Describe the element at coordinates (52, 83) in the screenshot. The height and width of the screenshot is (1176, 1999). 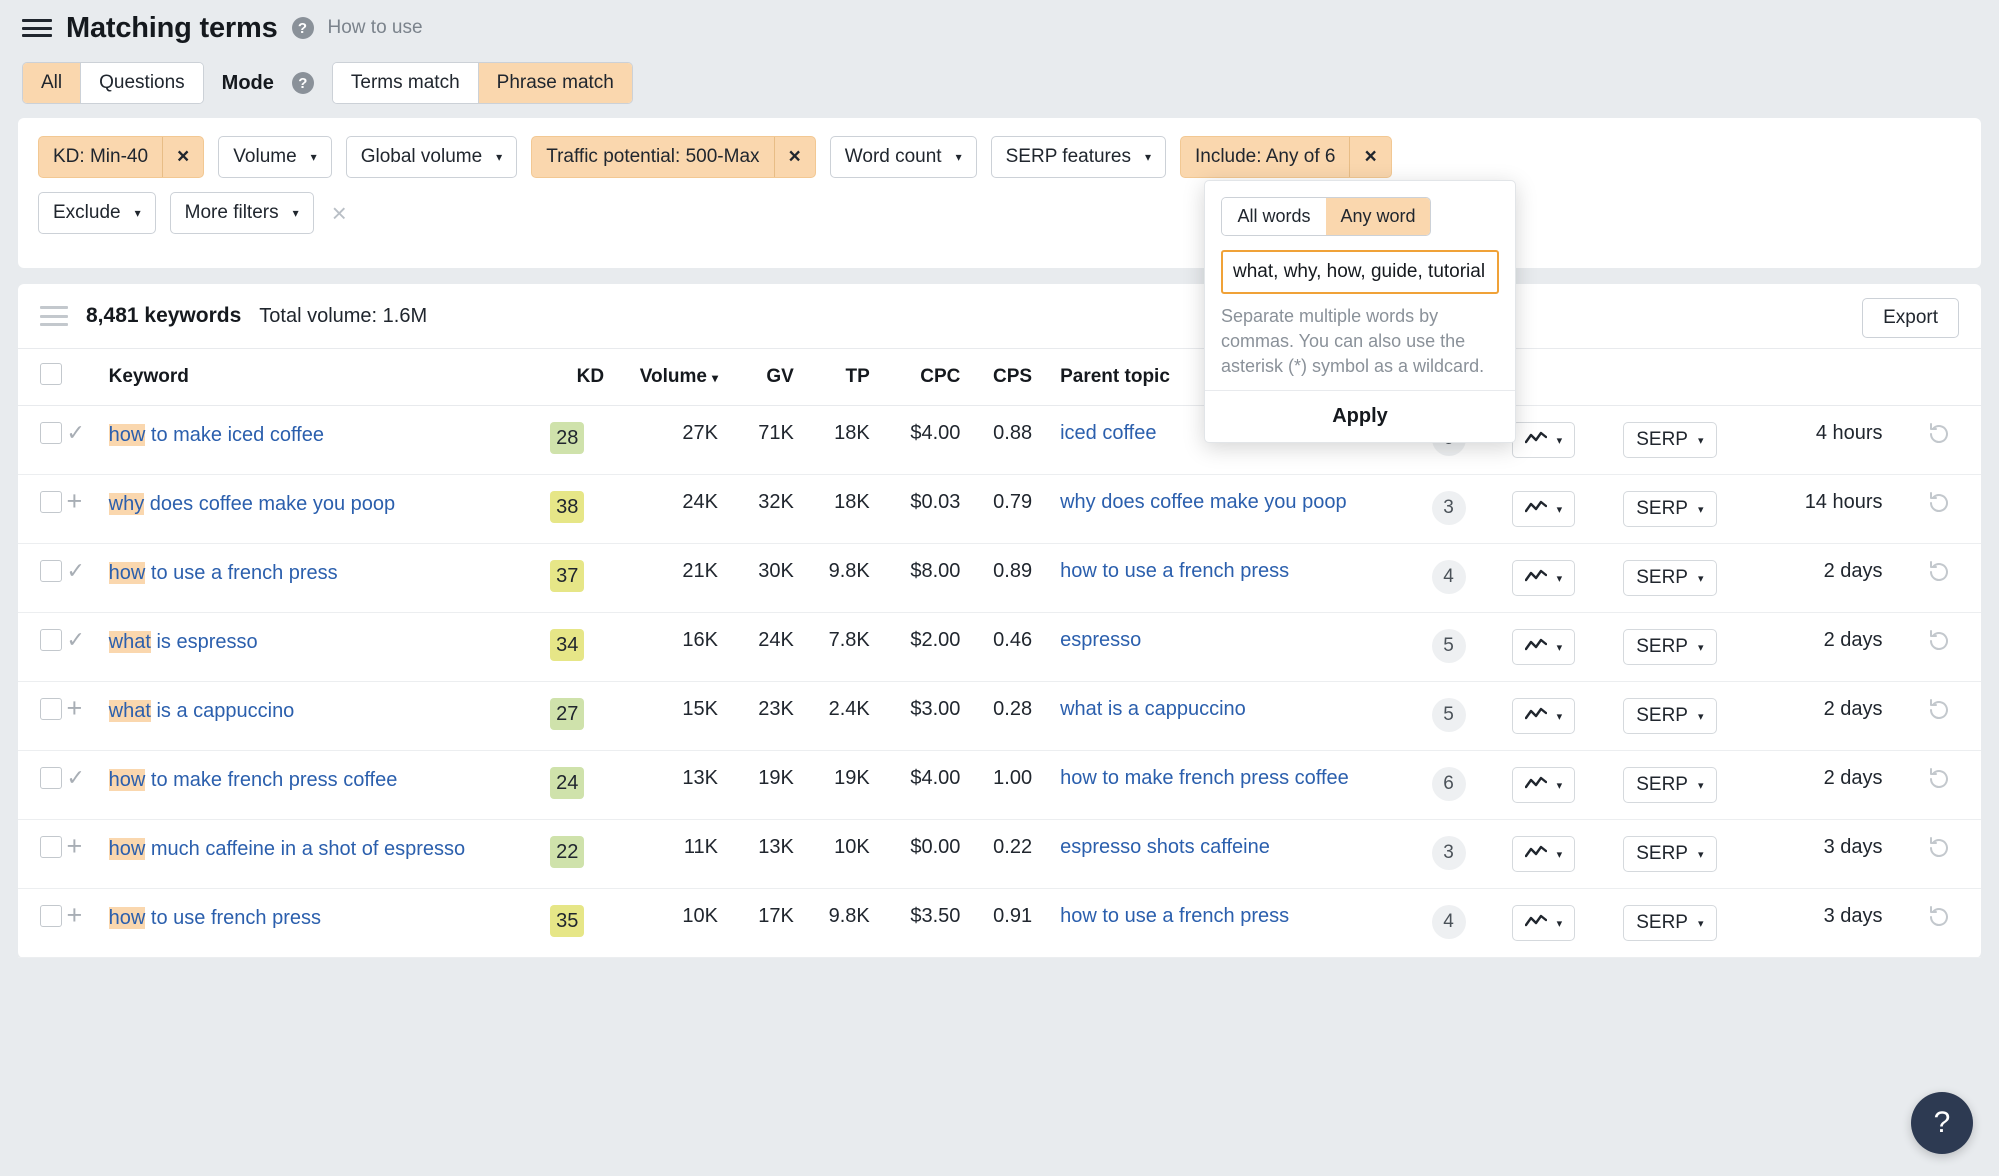
I see `tab-all: All` at that location.